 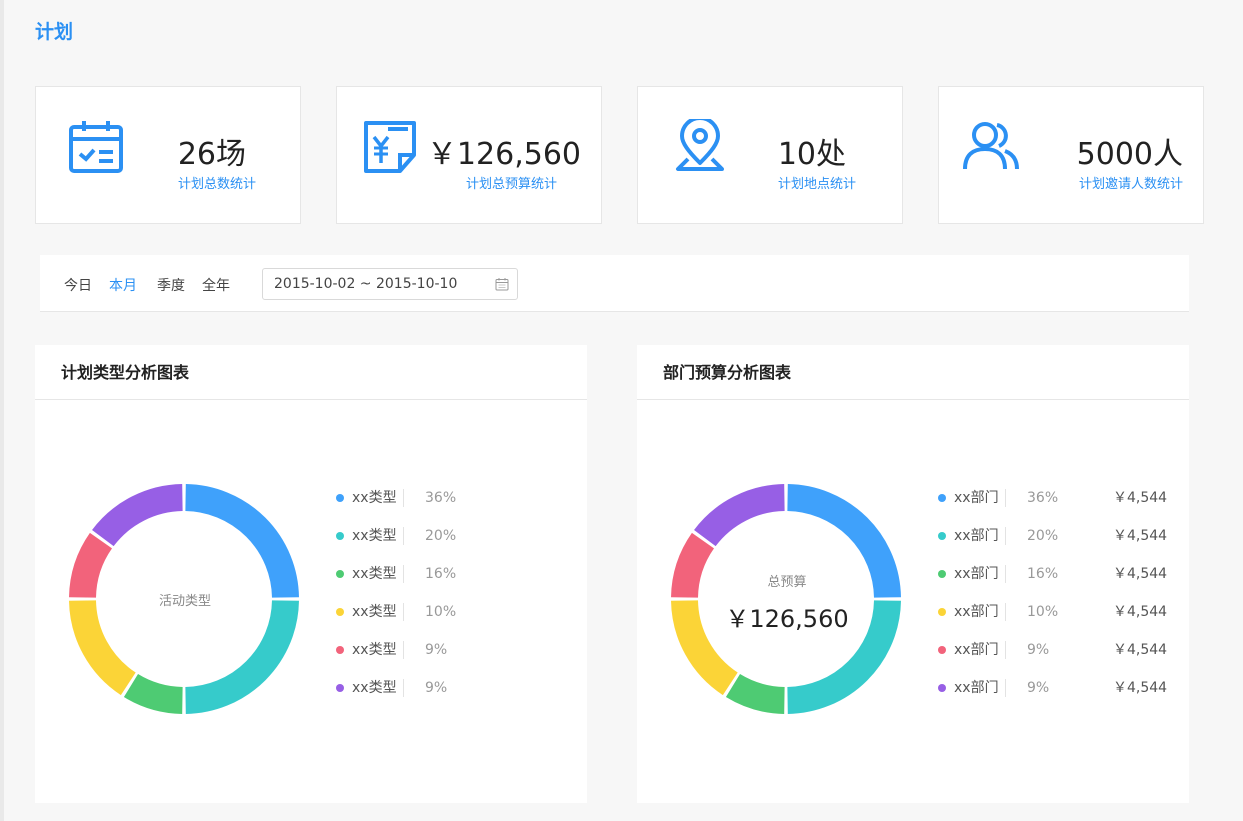 I want to click on stat-card-invitees: 5000人 计划邀请人数统计, so click(x=1071, y=155).